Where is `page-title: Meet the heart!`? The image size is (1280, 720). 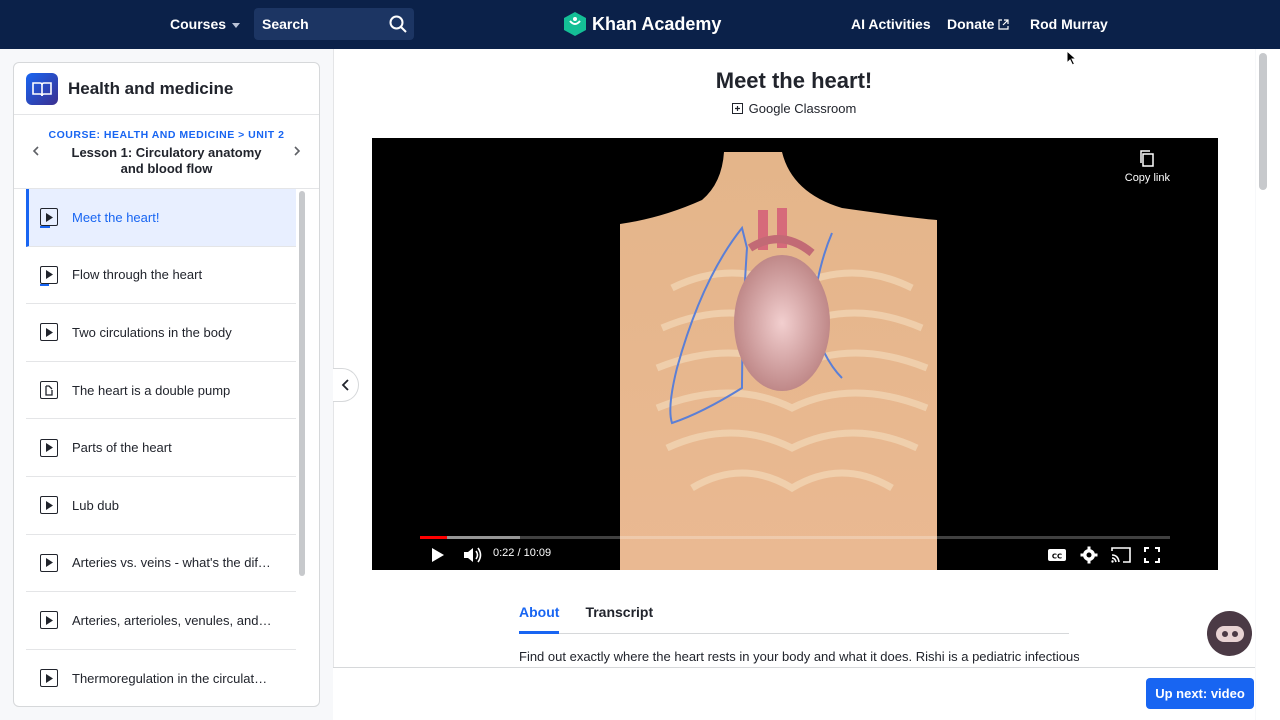
page-title: Meet the heart! is located at coordinates (794, 80).